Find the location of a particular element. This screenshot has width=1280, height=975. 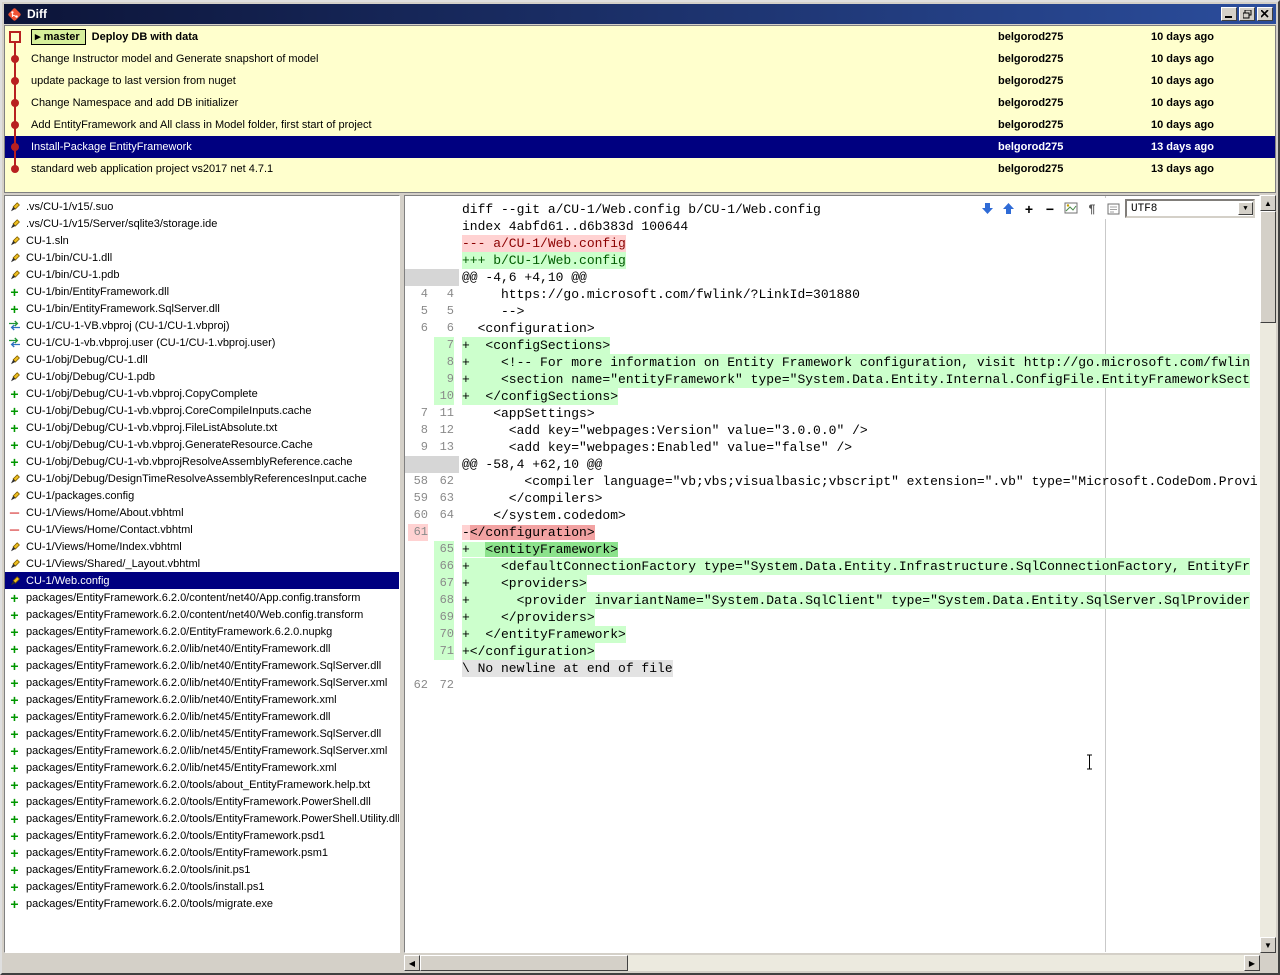

file-row: CU-1/CU-1-VB.vbproj (CU-1/CU-1.vbproj) is located at coordinates (202, 325).